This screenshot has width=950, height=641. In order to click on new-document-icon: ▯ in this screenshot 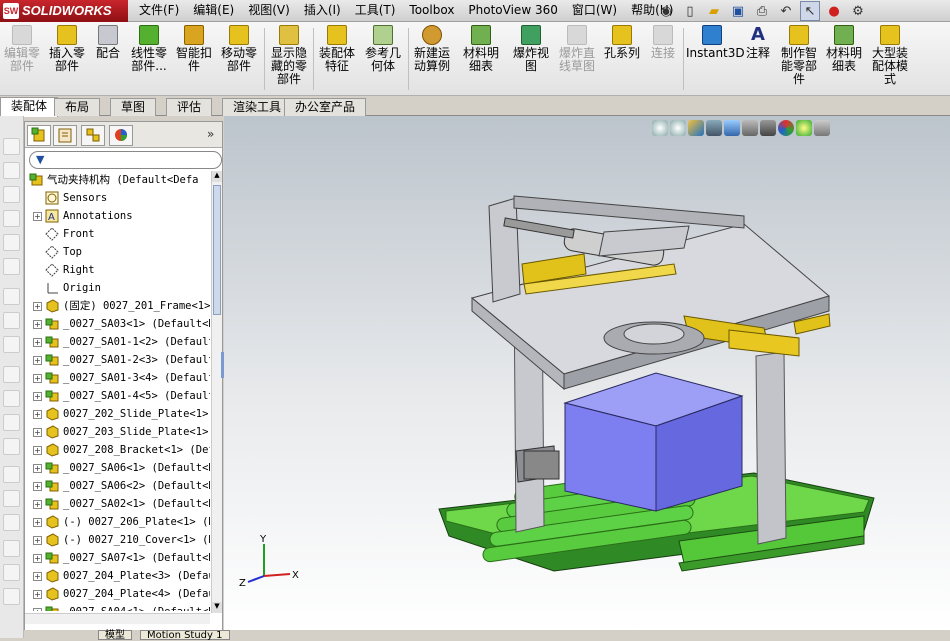, I will do `click(690, 11)`.